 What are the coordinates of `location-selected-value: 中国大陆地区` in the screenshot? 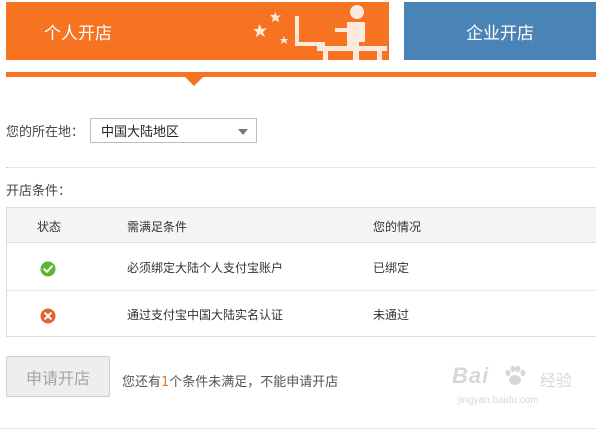 It's located at (140, 132).